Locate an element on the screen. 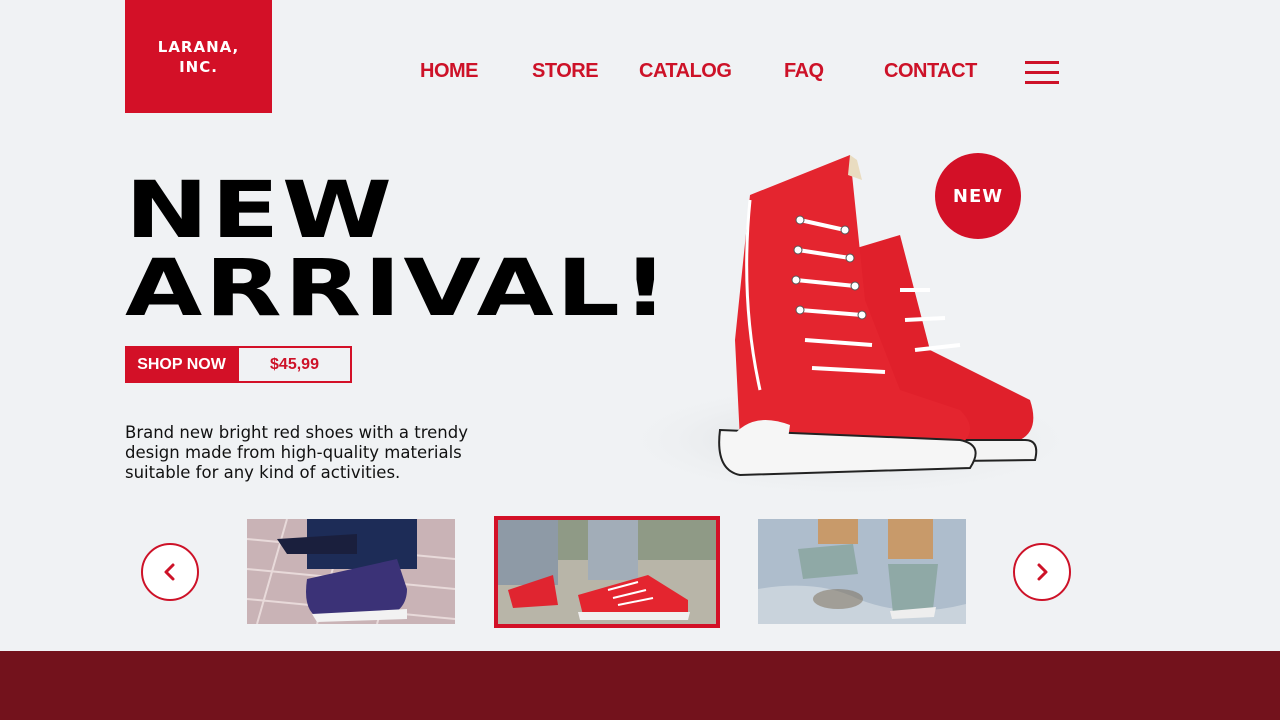 This screenshot has width=1280, height=720. nav-item-home: HOME is located at coordinates (449, 71).